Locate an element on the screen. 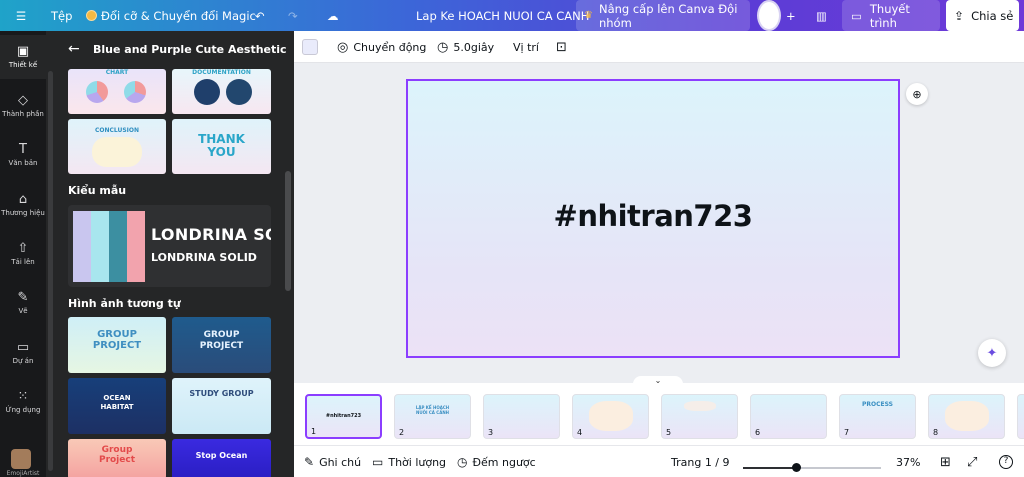 The image size is (1024, 477). template-thumb: CHART is located at coordinates (117, 91).